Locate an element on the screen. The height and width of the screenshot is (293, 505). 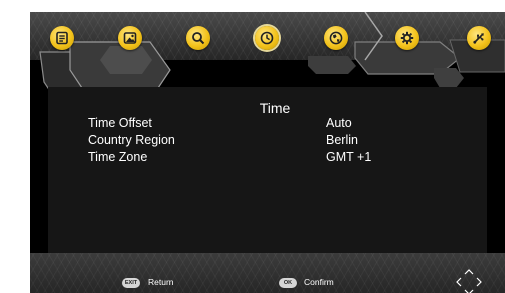
setting-row-time-zone: Time Zone GMT +1 is located at coordinates (278, 158).